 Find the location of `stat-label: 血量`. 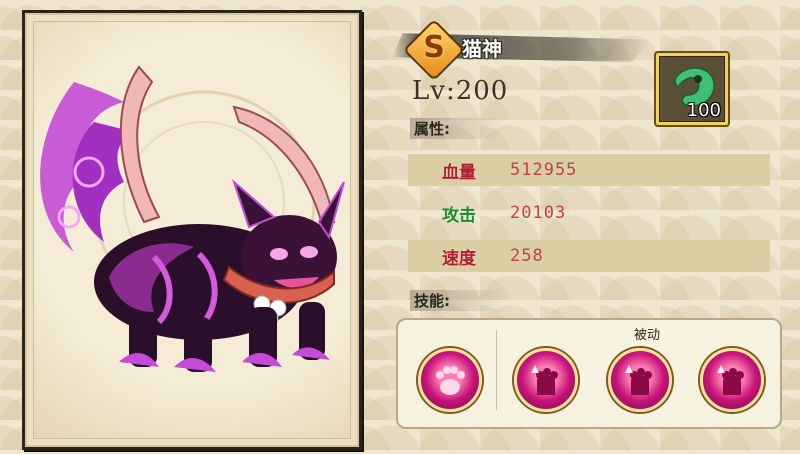

stat-label: 血量 is located at coordinates (459, 172).